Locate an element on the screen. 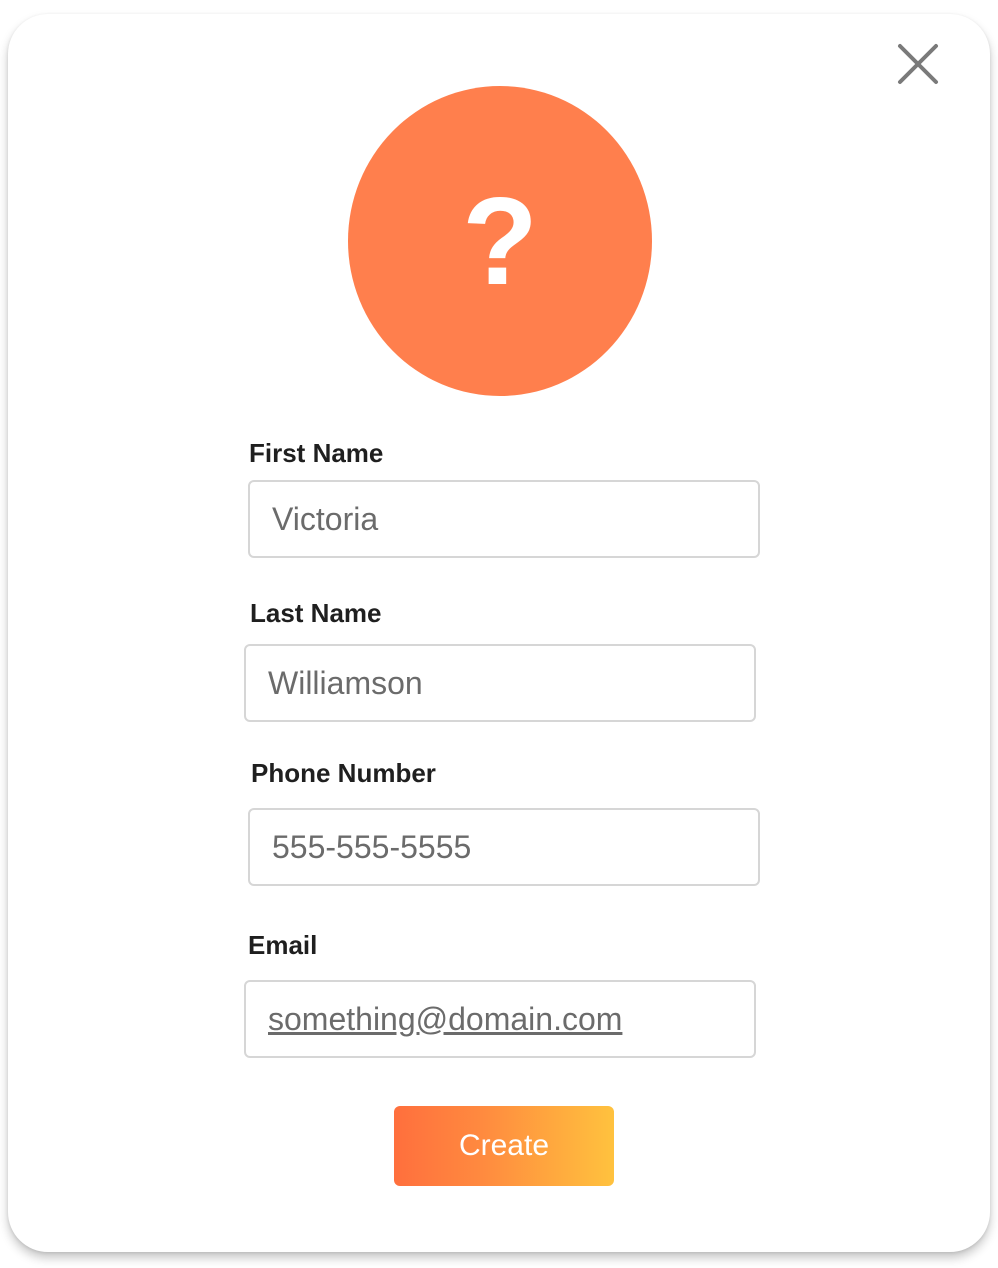  first-name-field-container is located at coordinates (504, 519).